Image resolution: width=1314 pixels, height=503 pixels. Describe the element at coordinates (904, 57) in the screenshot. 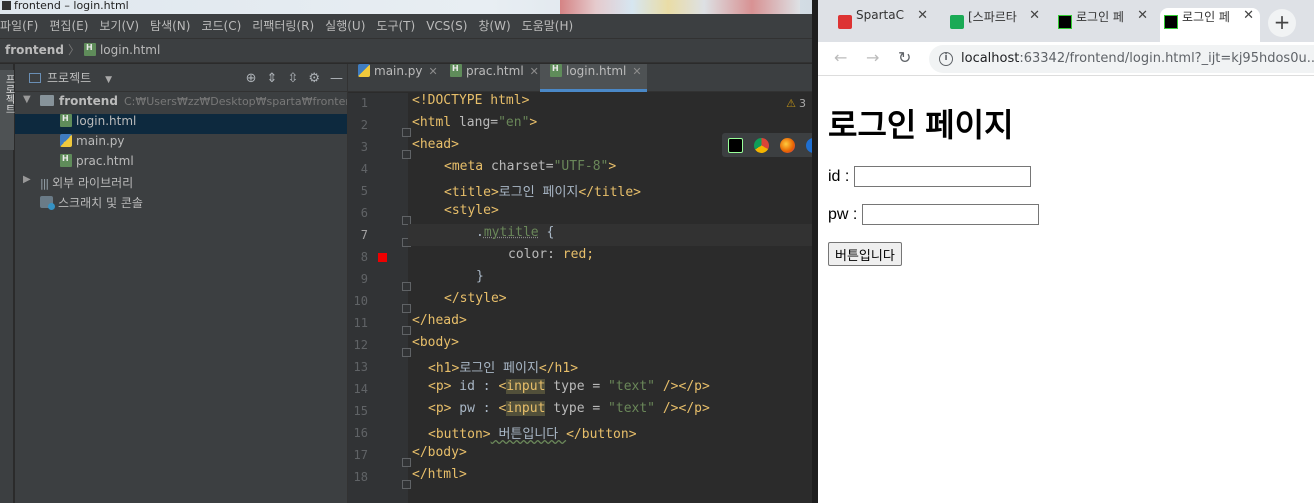

I see `reload-icon: ↻` at that location.